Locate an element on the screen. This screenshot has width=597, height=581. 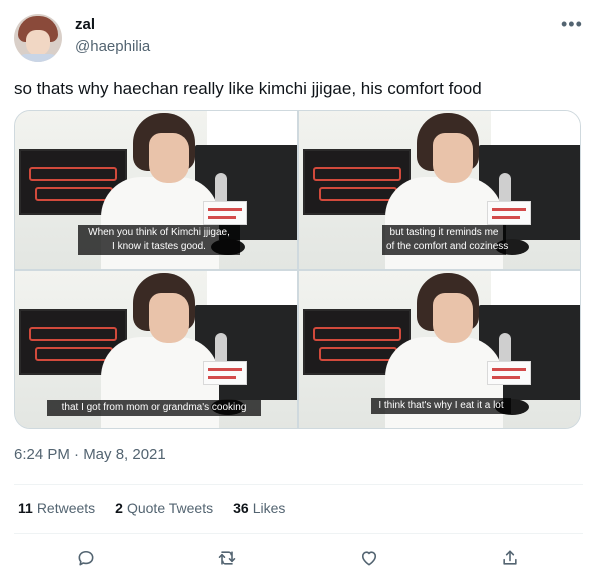
retweets-count: 11 is located at coordinates (25, 508).